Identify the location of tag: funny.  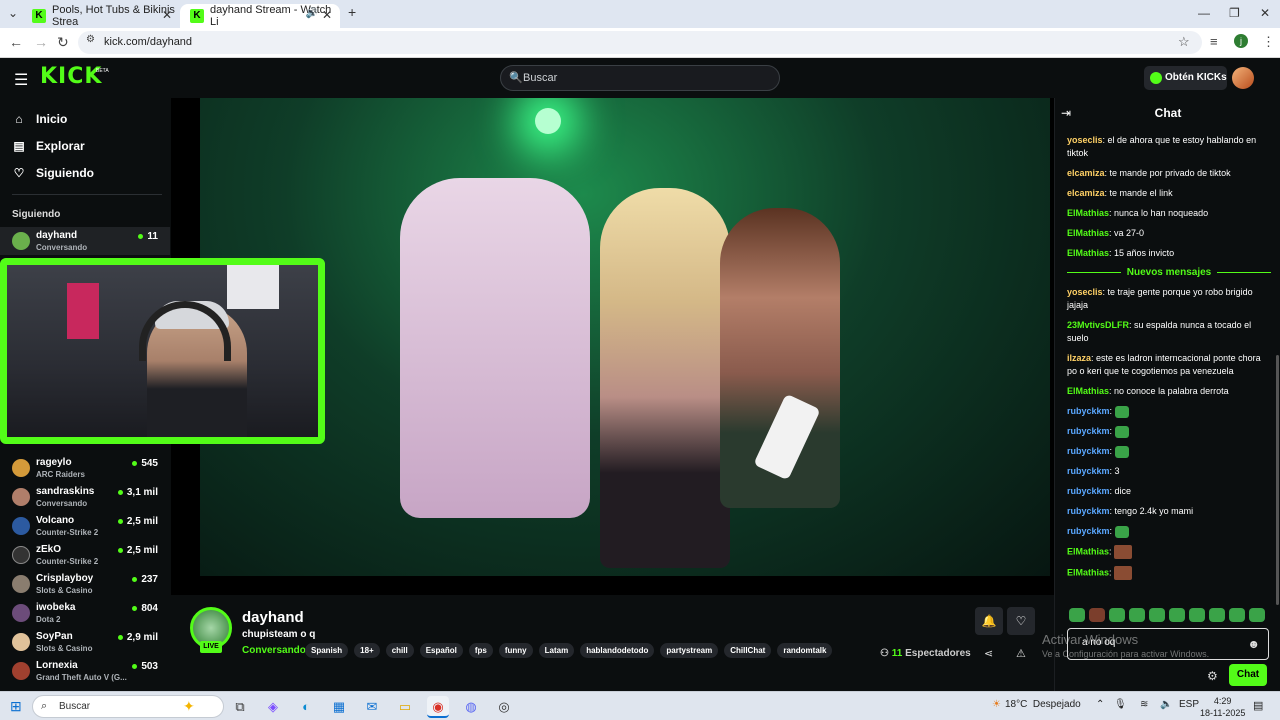
(515, 650).